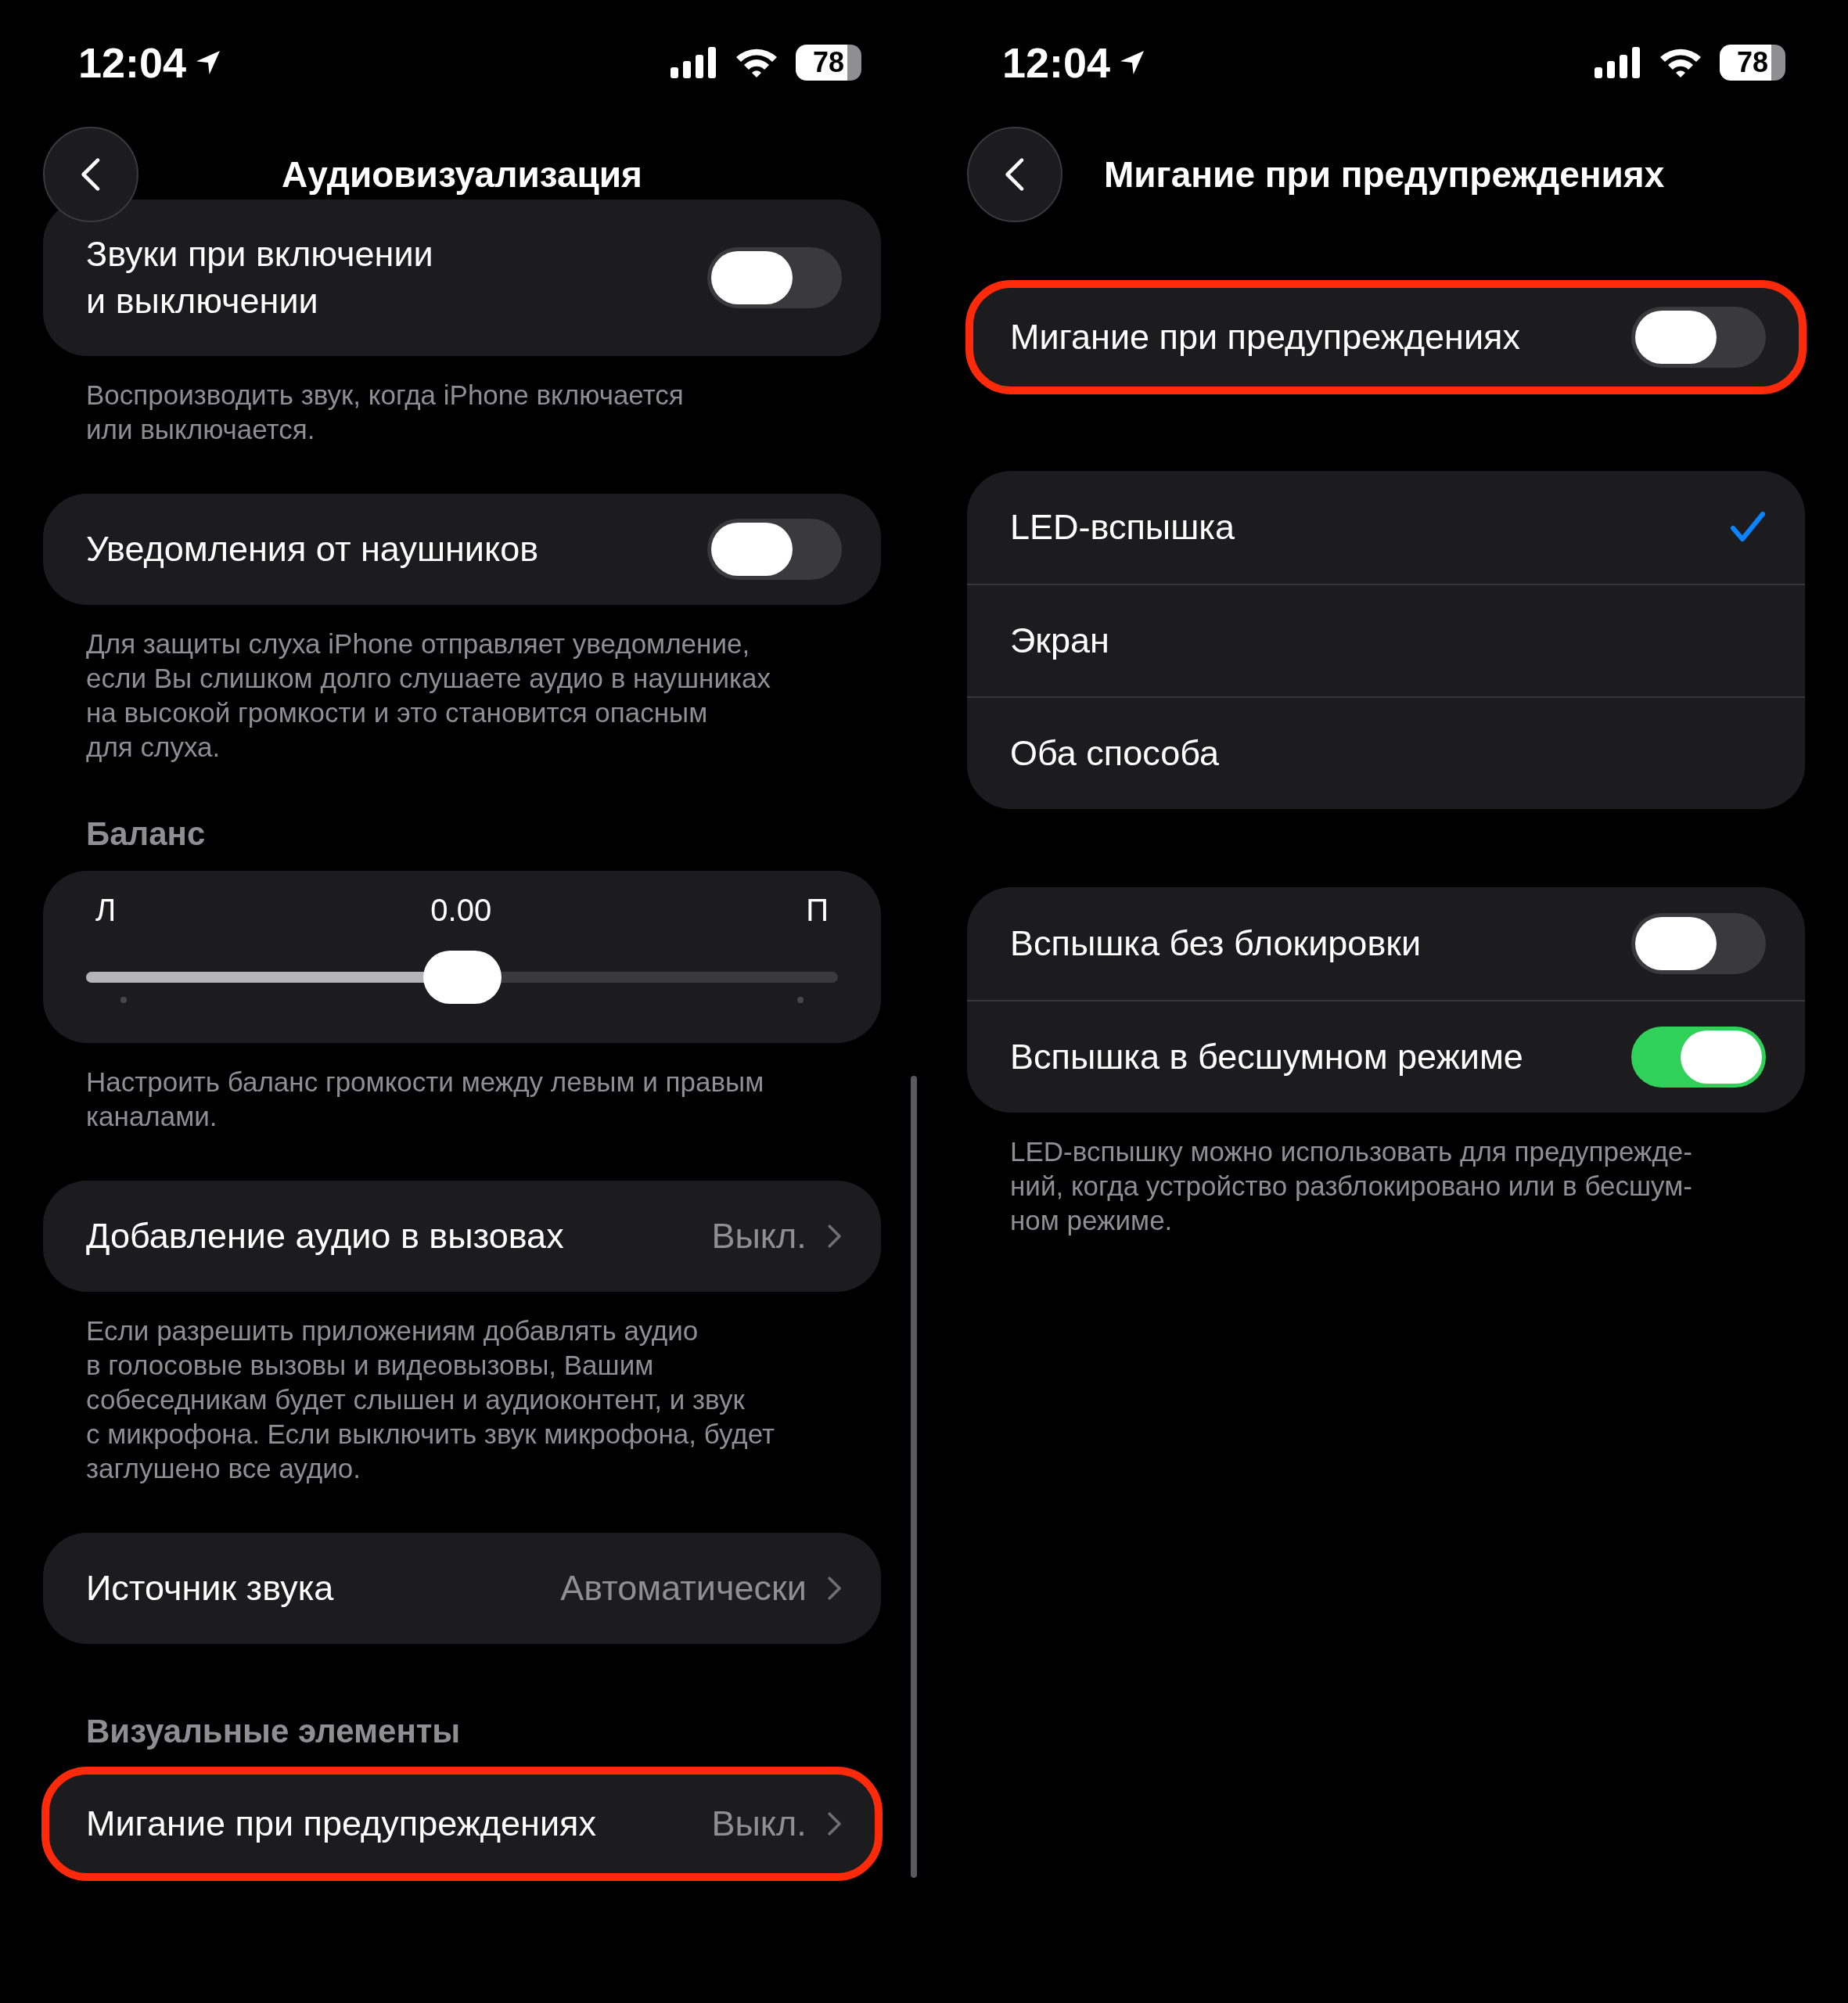 Image resolution: width=1848 pixels, height=2003 pixels. I want to click on slider-reading: 0.00, so click(461, 910).